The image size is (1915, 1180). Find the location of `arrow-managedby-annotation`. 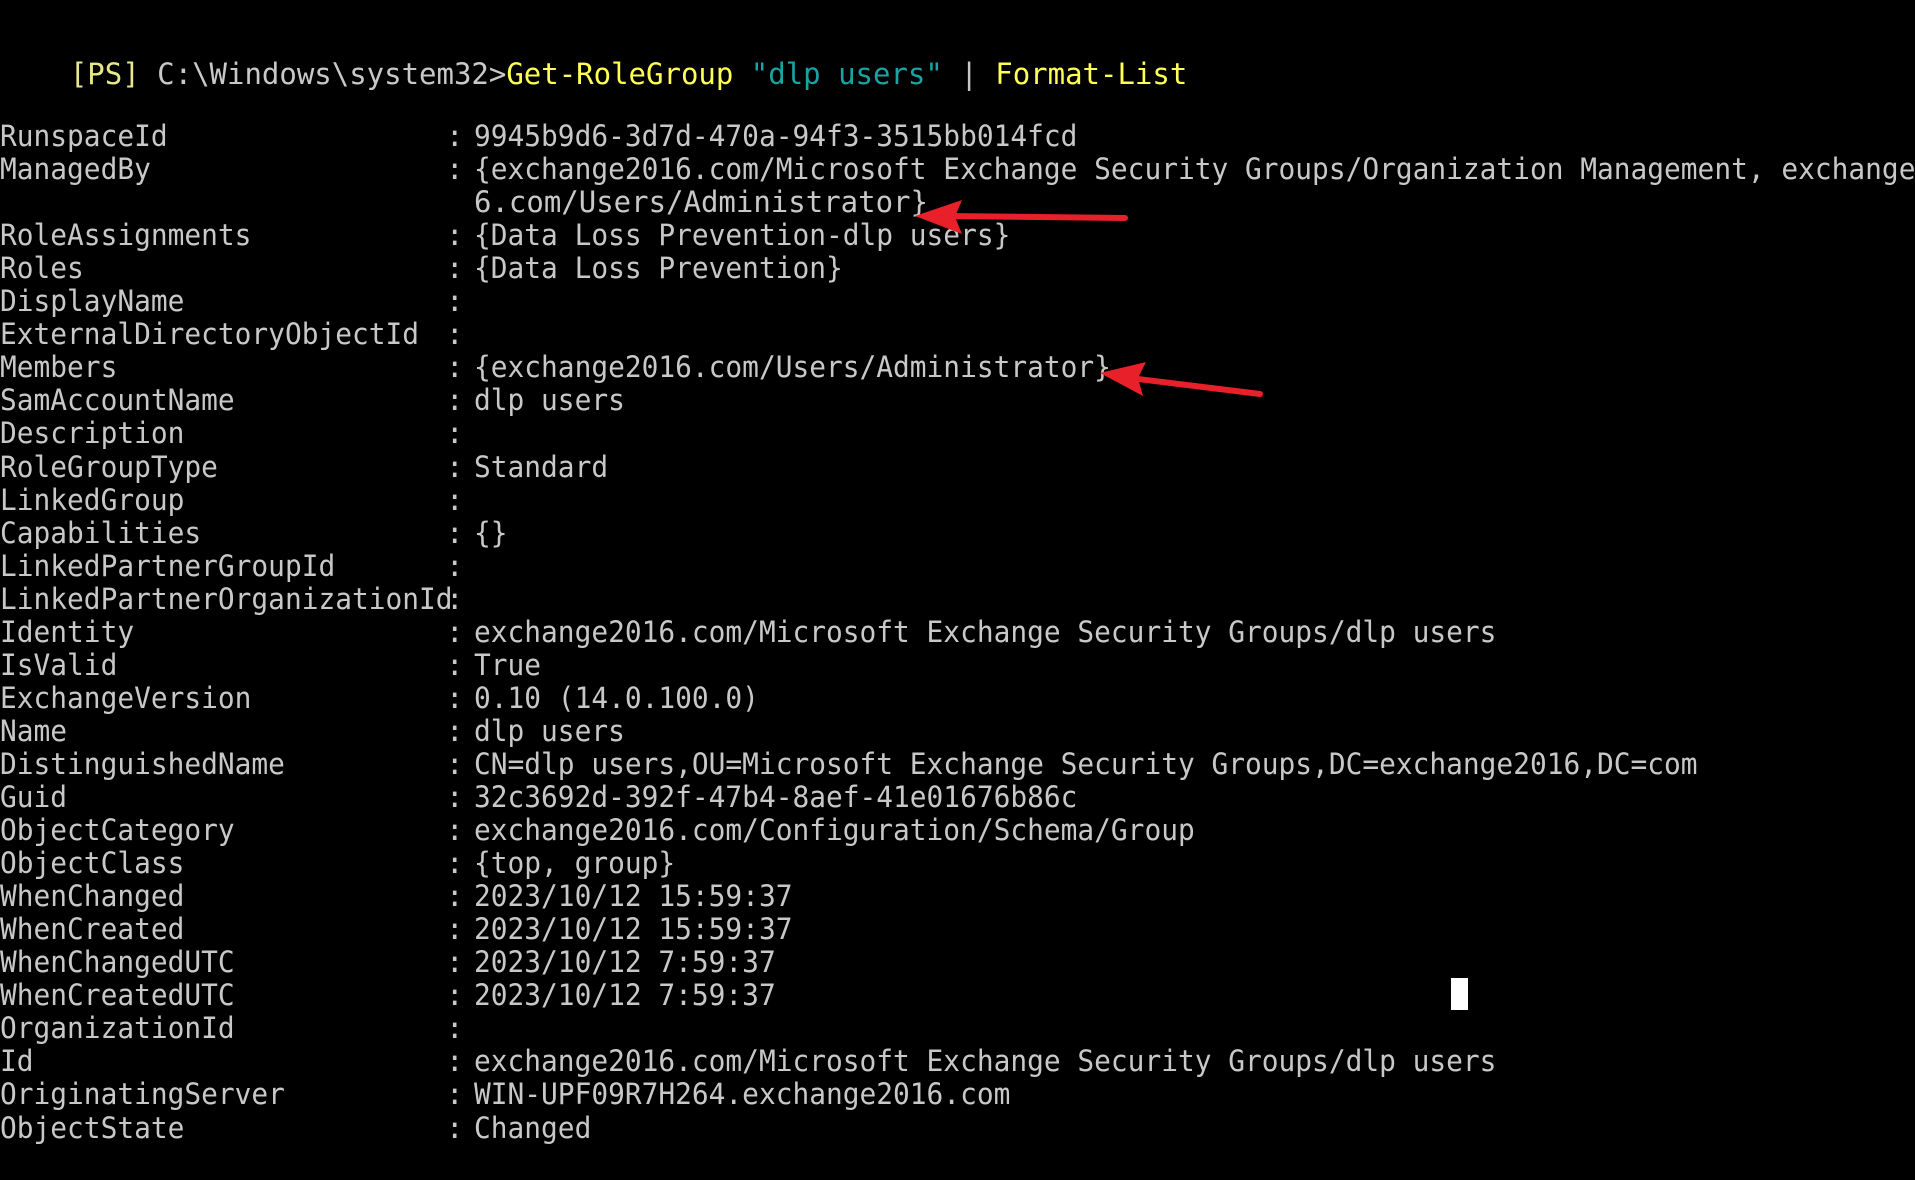

arrow-managedby-annotation is located at coordinates (1021, 217).